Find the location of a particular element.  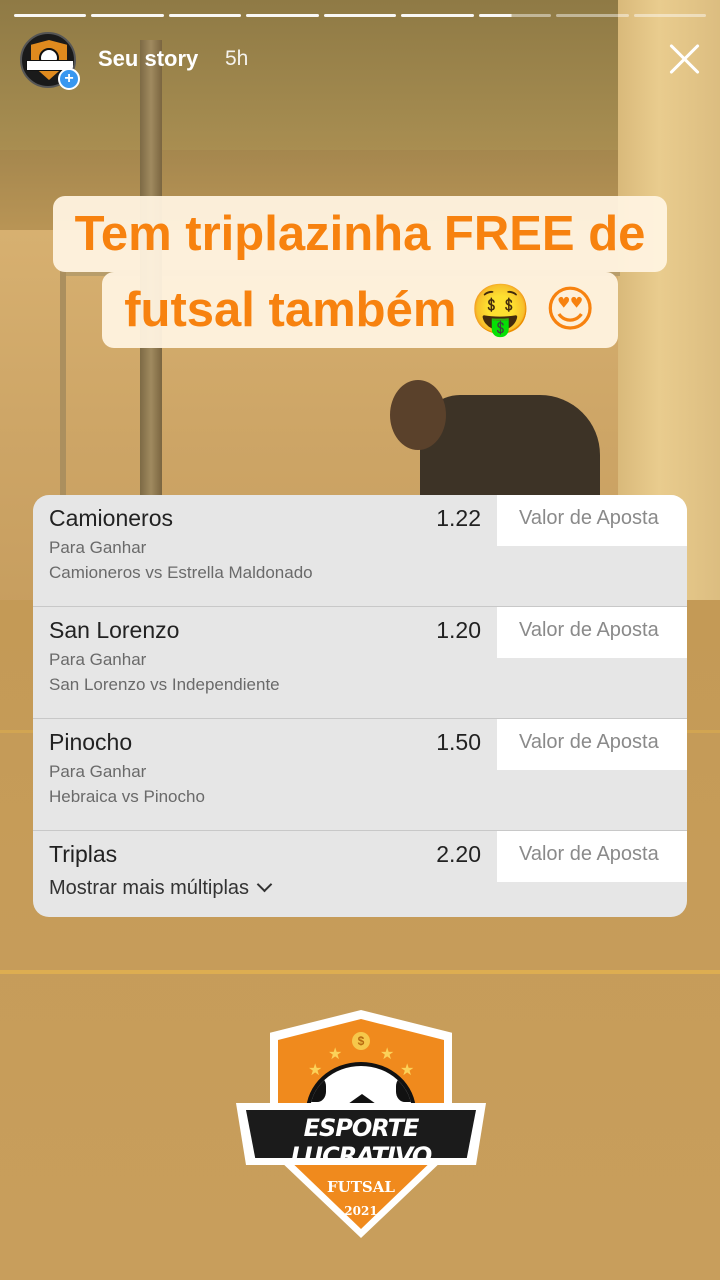

multiple-odds: 2.20 is located at coordinates (458, 854).